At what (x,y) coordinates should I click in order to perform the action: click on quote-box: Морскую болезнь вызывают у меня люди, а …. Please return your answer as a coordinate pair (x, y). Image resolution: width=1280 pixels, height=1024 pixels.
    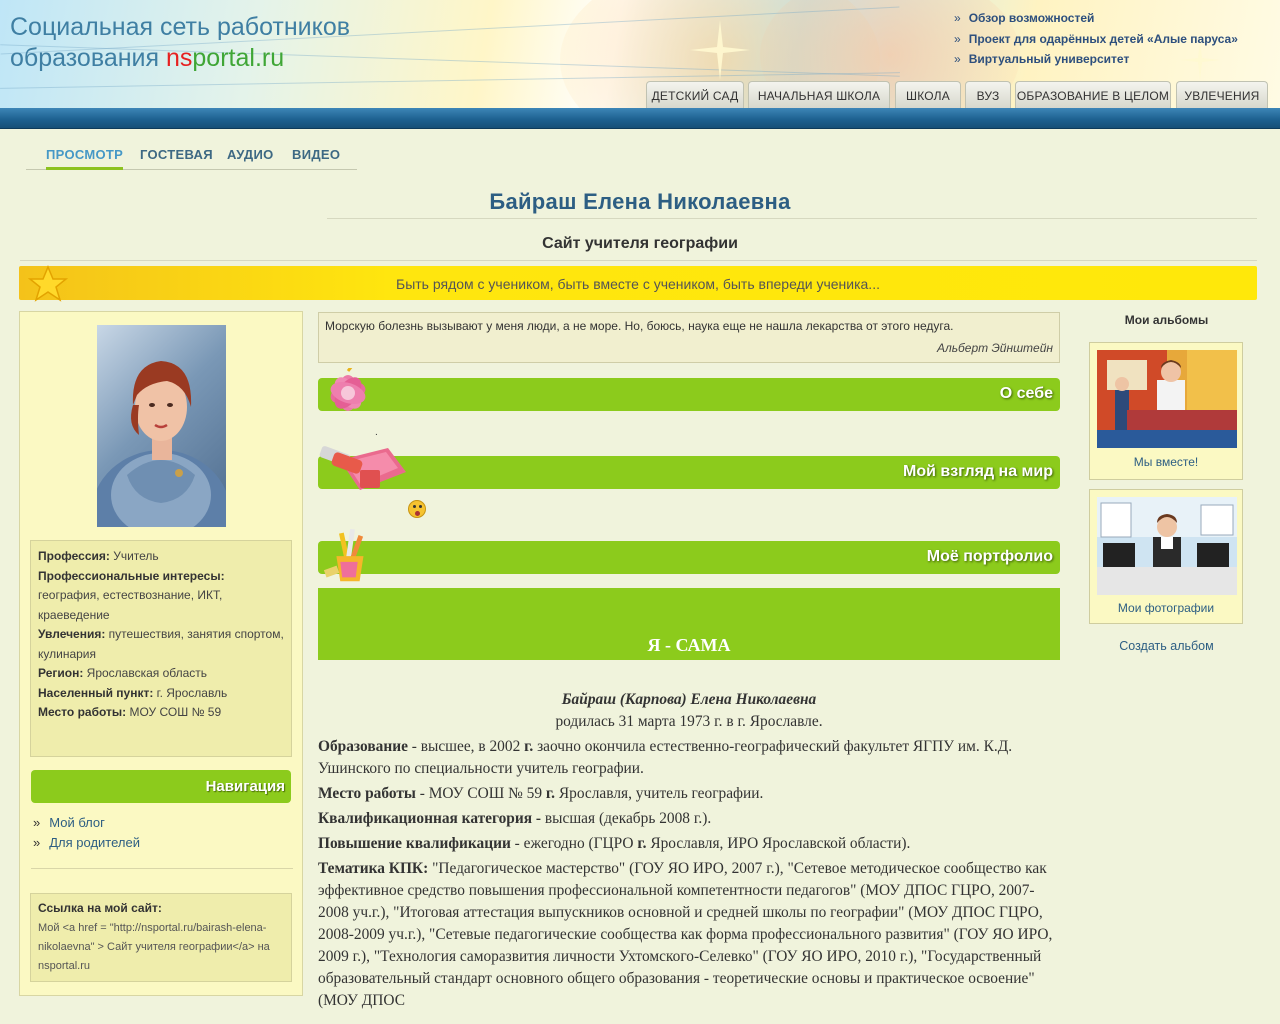
    Looking at the image, I should click on (689, 337).